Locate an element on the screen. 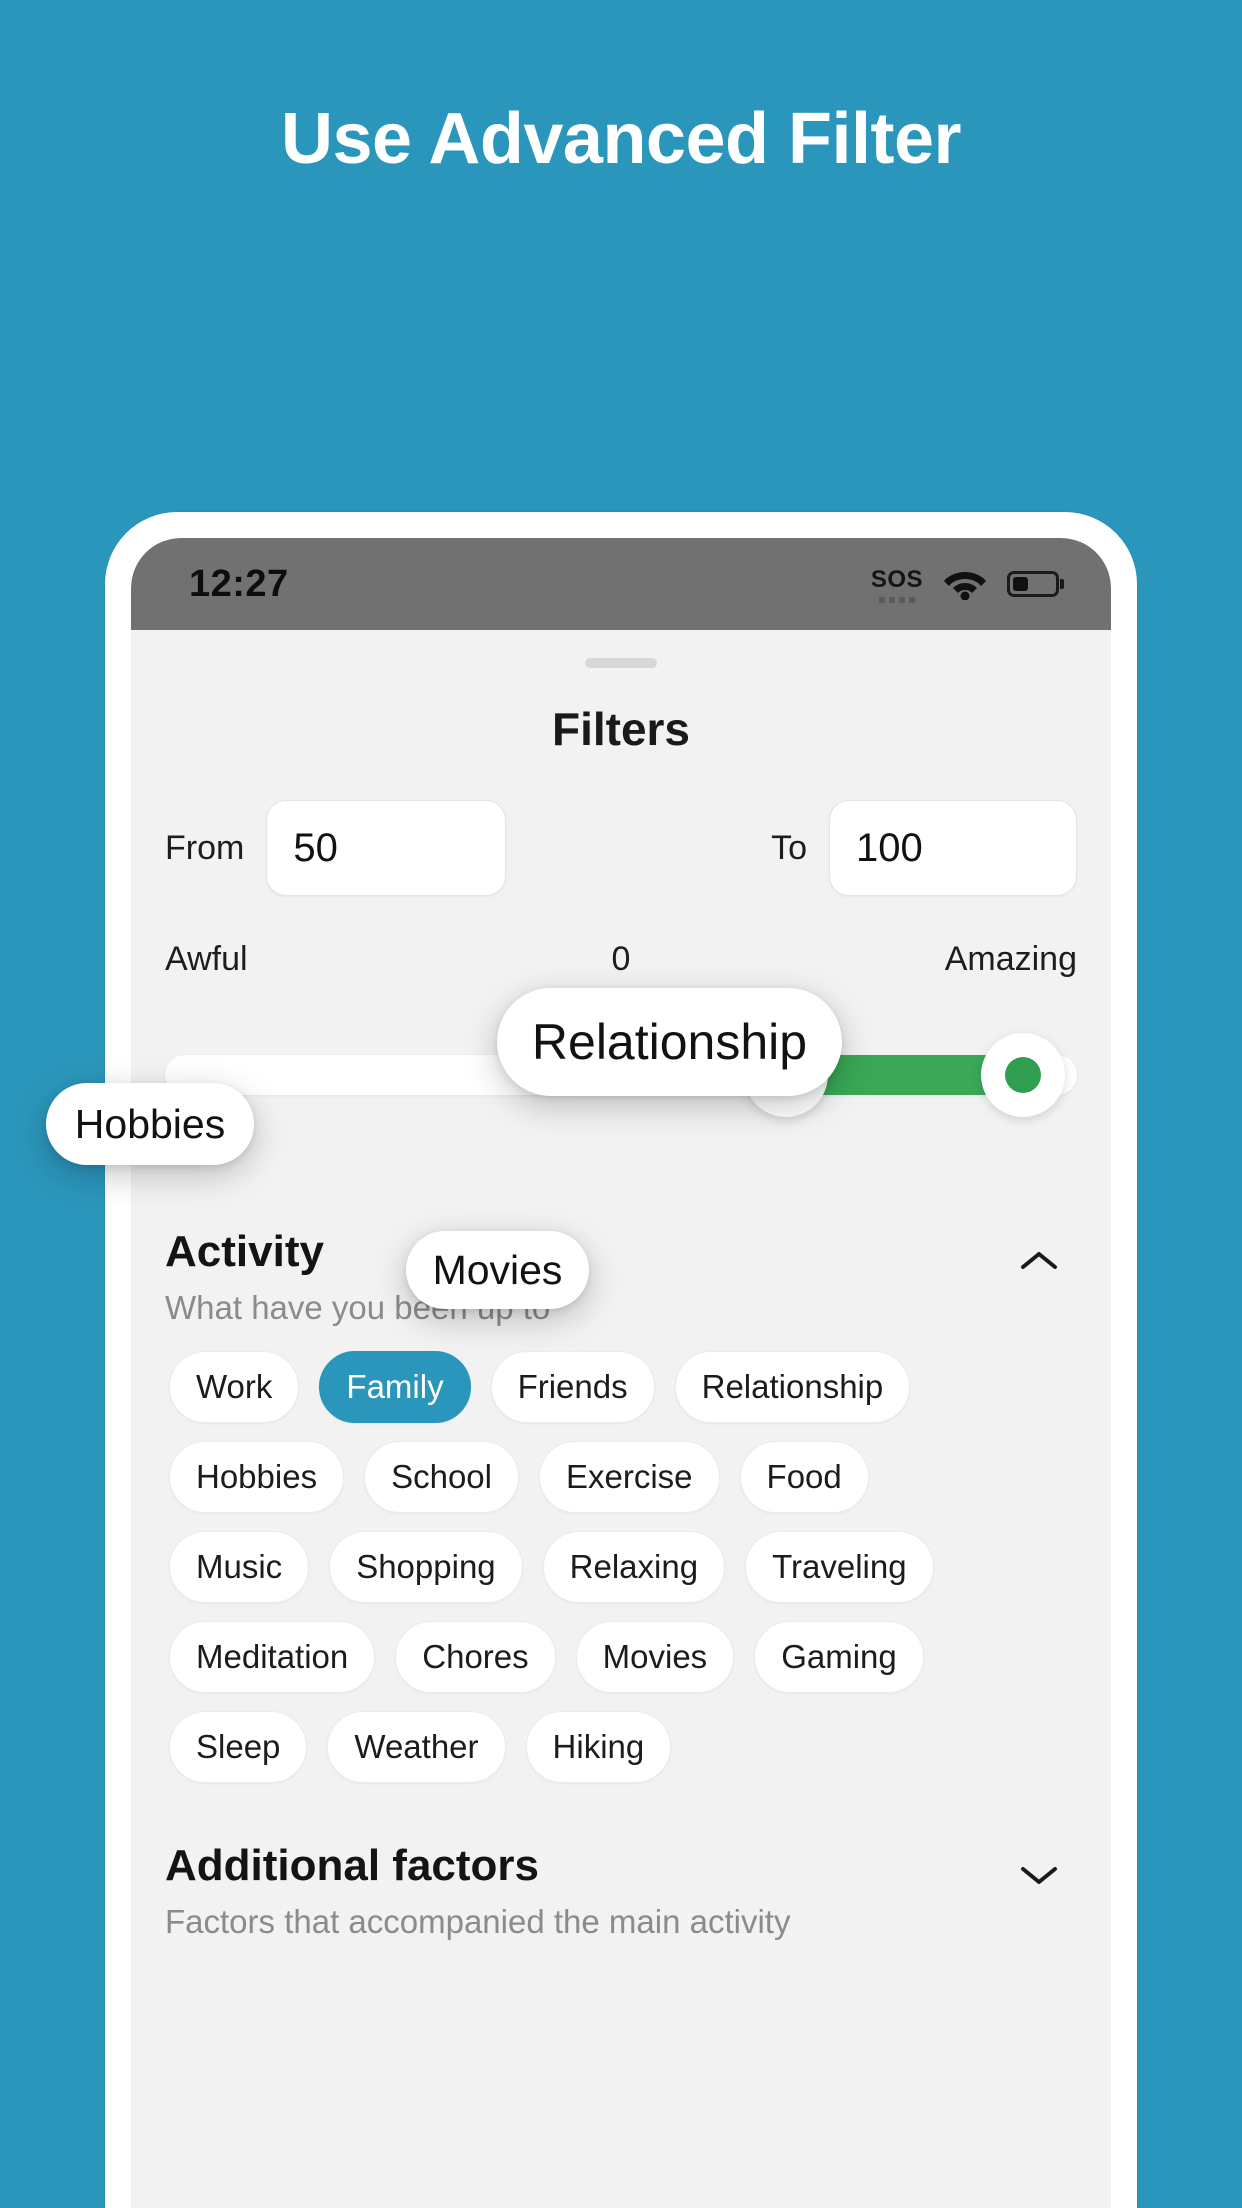 Image resolution: width=1242 pixels, height=2208 pixels. activity-chip: Friends is located at coordinates (572, 1387).